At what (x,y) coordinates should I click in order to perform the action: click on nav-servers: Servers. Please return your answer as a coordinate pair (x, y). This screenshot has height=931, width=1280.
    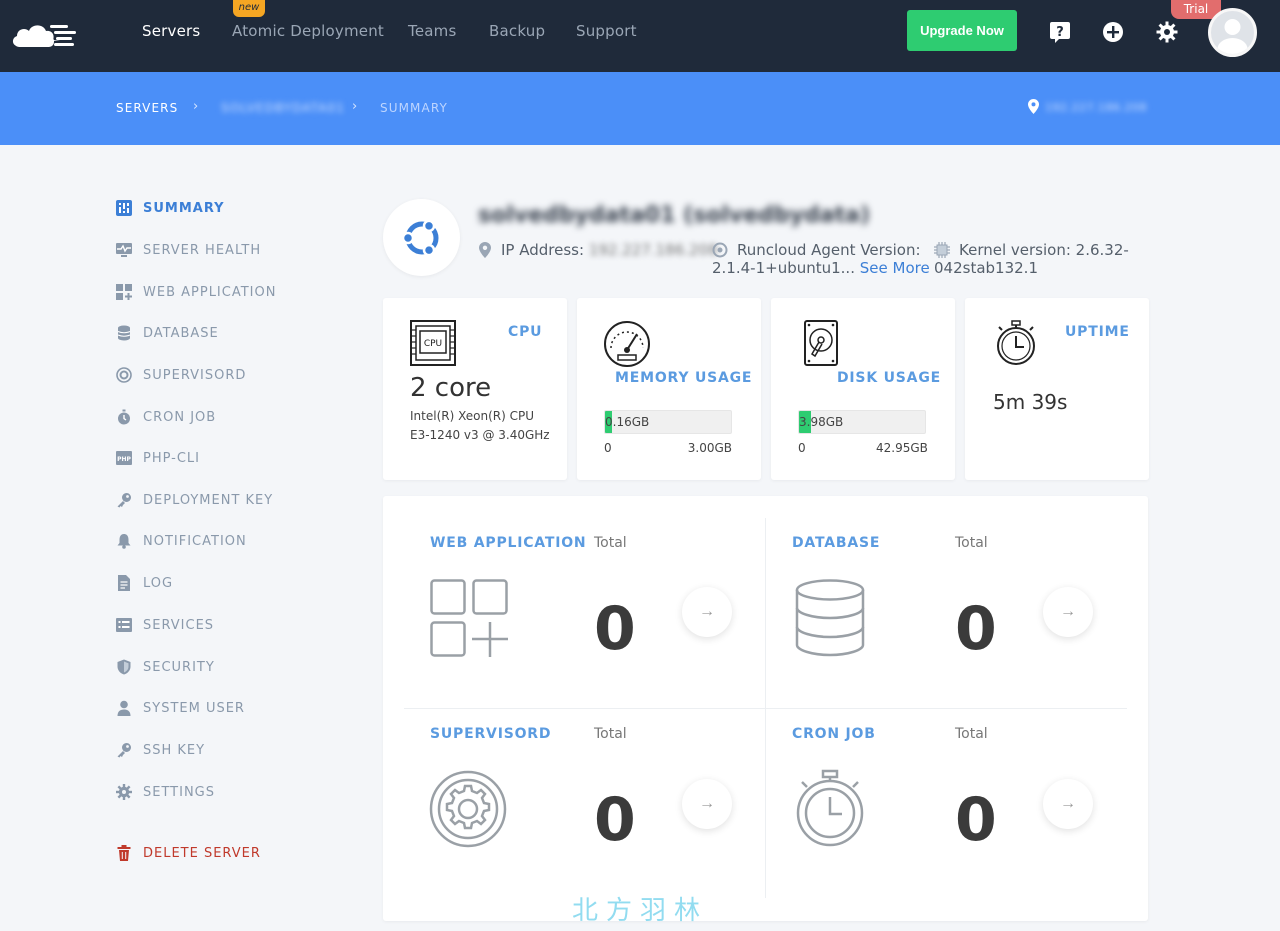
    Looking at the image, I should click on (171, 31).